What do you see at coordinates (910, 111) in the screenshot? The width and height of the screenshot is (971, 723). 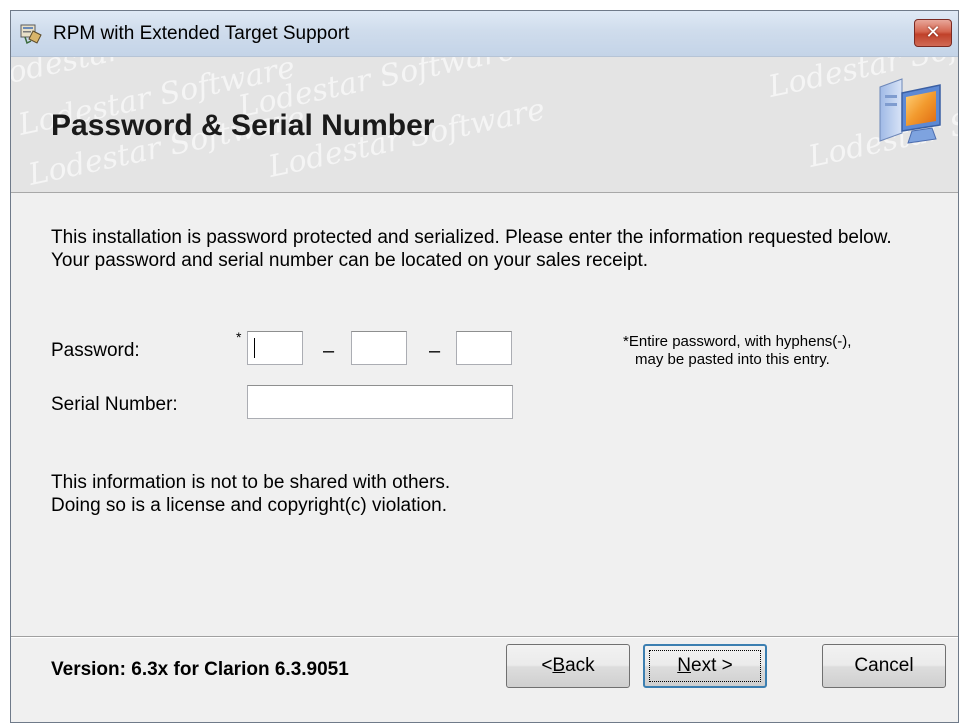 I see `computer-setup-icon` at bounding box center [910, 111].